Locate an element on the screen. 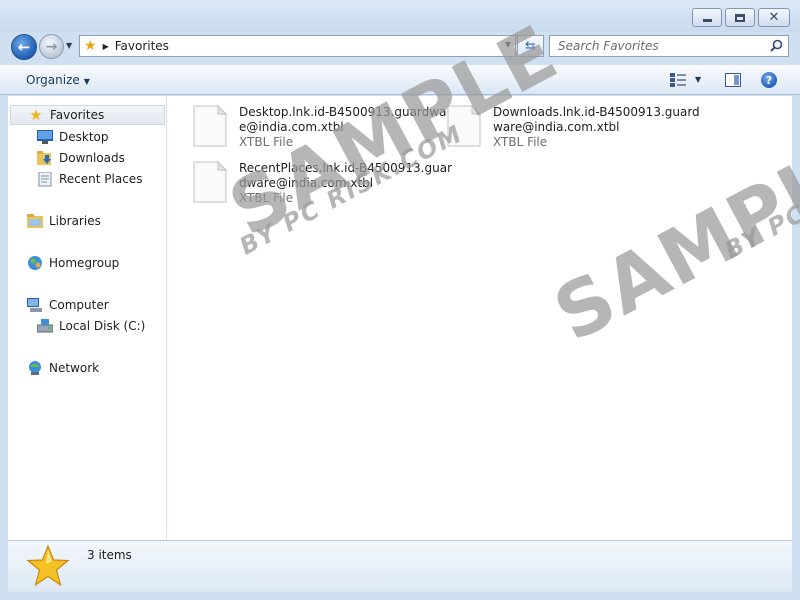 This screenshot has height=600, width=800. address-history-dropdown: ▼ is located at coordinates (508, 44).